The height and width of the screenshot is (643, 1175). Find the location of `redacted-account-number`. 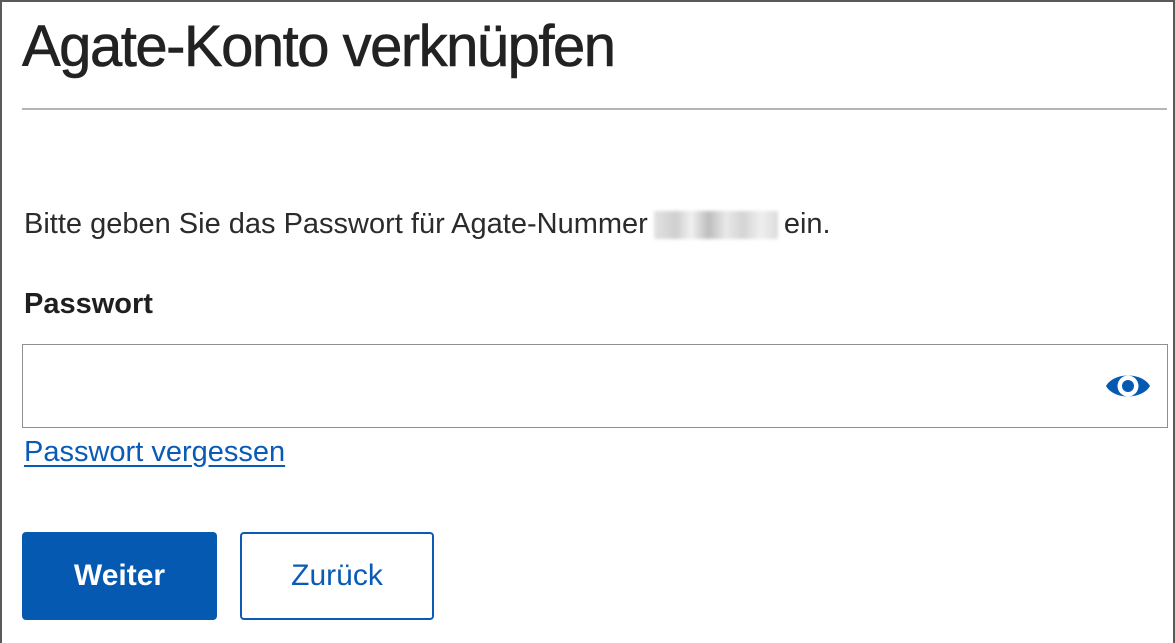

redacted-account-number is located at coordinates (715, 224).